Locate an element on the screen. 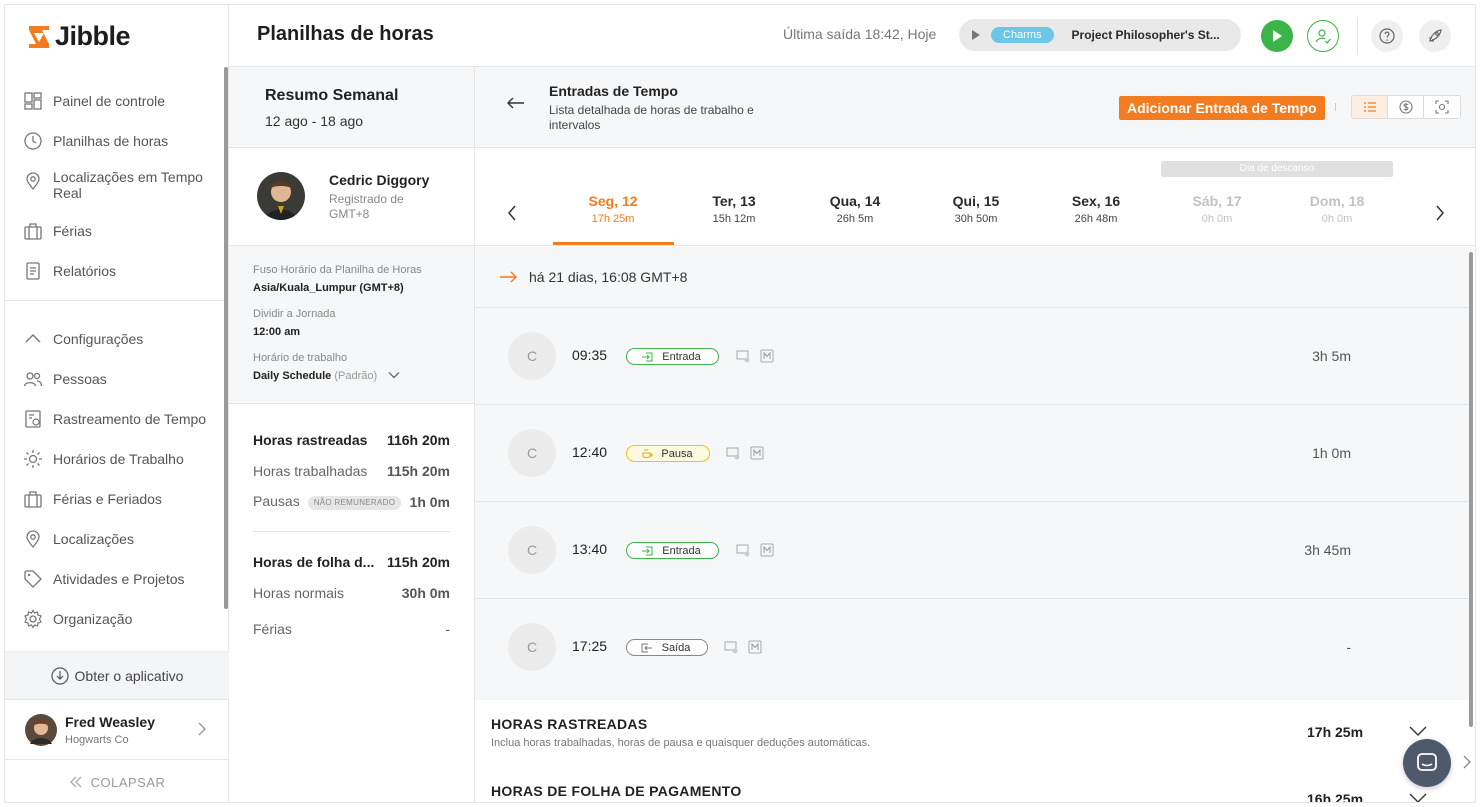 The height and width of the screenshot is (807, 1480). entry-time: 17:25 is located at coordinates (590, 646).